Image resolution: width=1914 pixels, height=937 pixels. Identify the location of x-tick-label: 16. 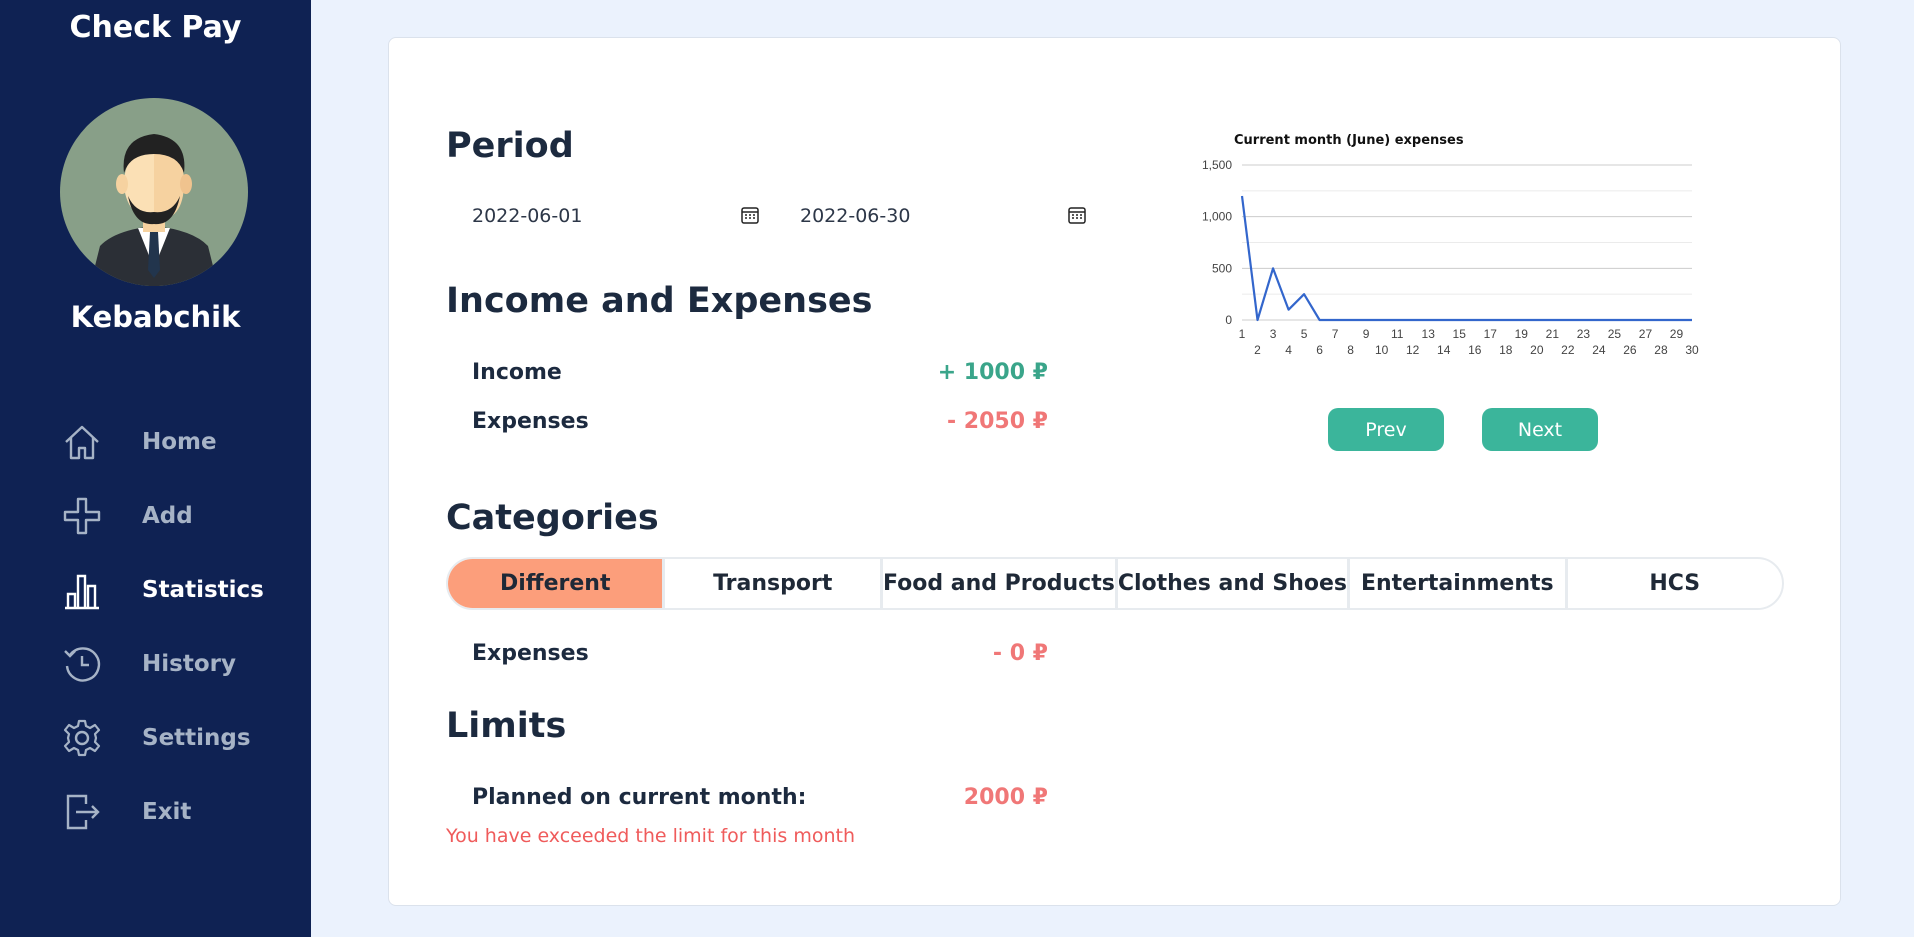
(1475, 350).